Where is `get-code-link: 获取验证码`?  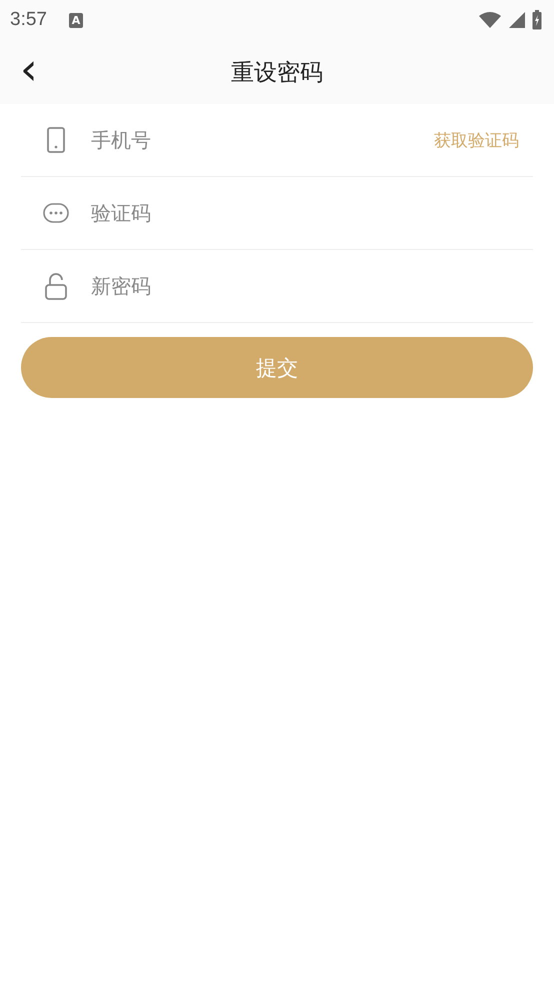 get-code-link: 获取验证码 is located at coordinates (483, 140).